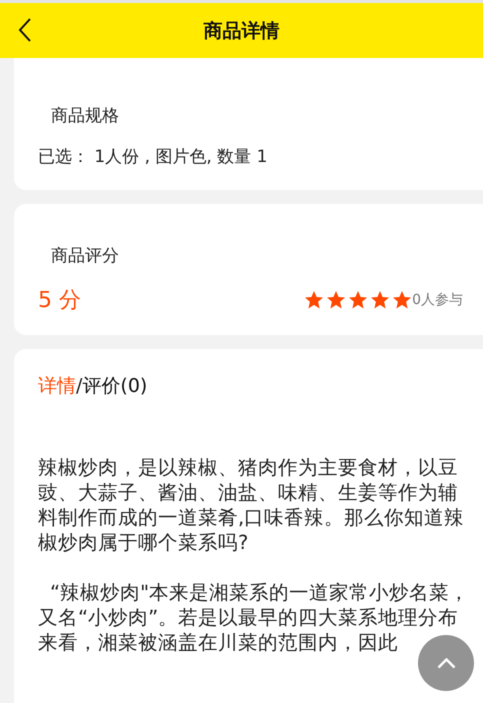 This screenshot has width=483, height=703. Describe the element at coordinates (85, 256) in the screenshot. I see `section-title: 商品评分` at that location.